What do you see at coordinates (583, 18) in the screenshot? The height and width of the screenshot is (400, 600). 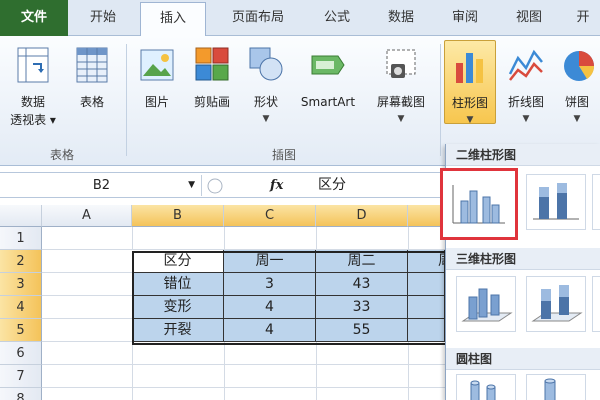 I see `tab-developer-partial: 开` at bounding box center [583, 18].